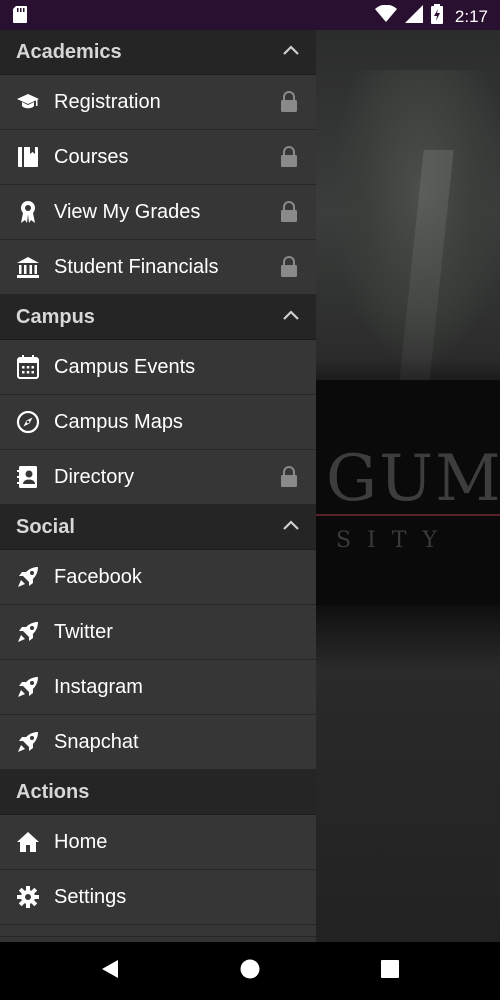  What do you see at coordinates (20, 17) in the screenshot?
I see `sd-card-icon` at bounding box center [20, 17].